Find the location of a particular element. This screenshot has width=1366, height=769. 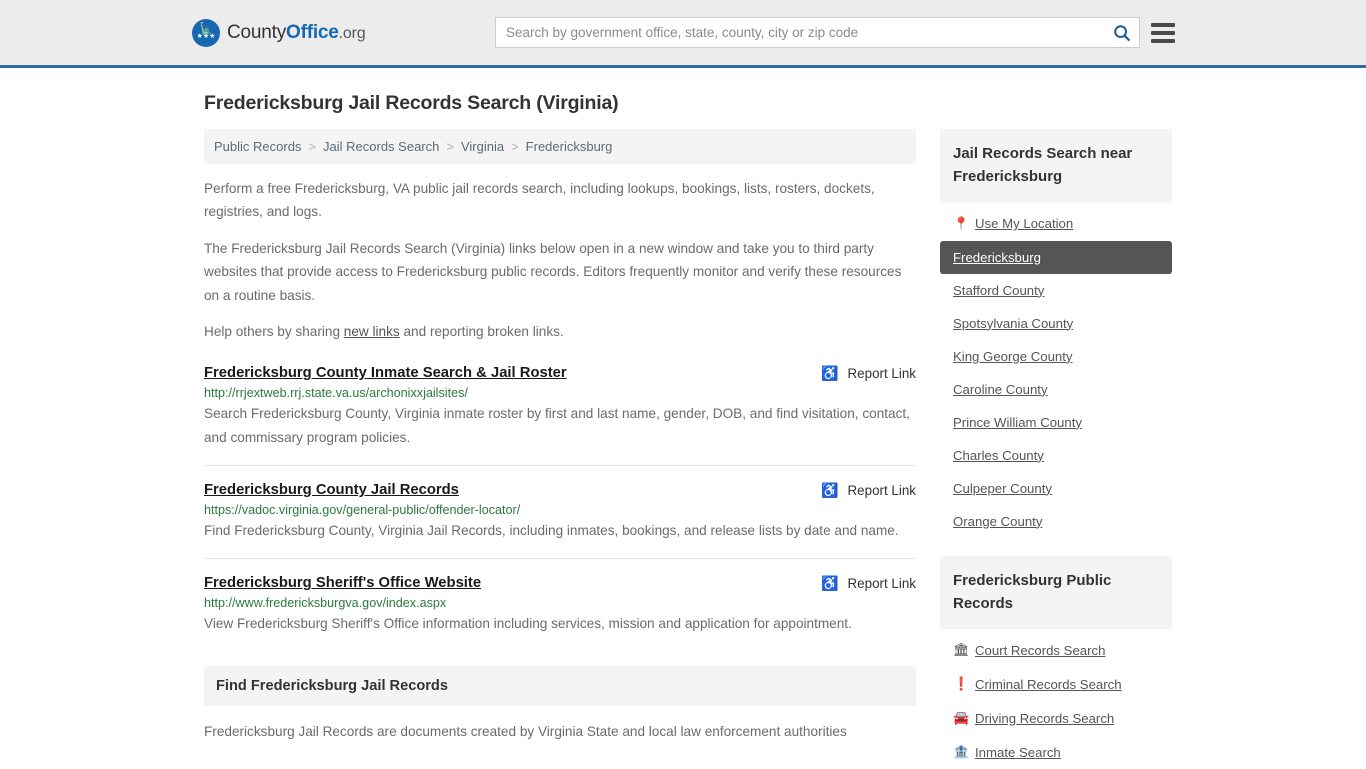

sidebar-public-records-heading: Fredericksburg Public Records is located at coordinates (1056, 592).